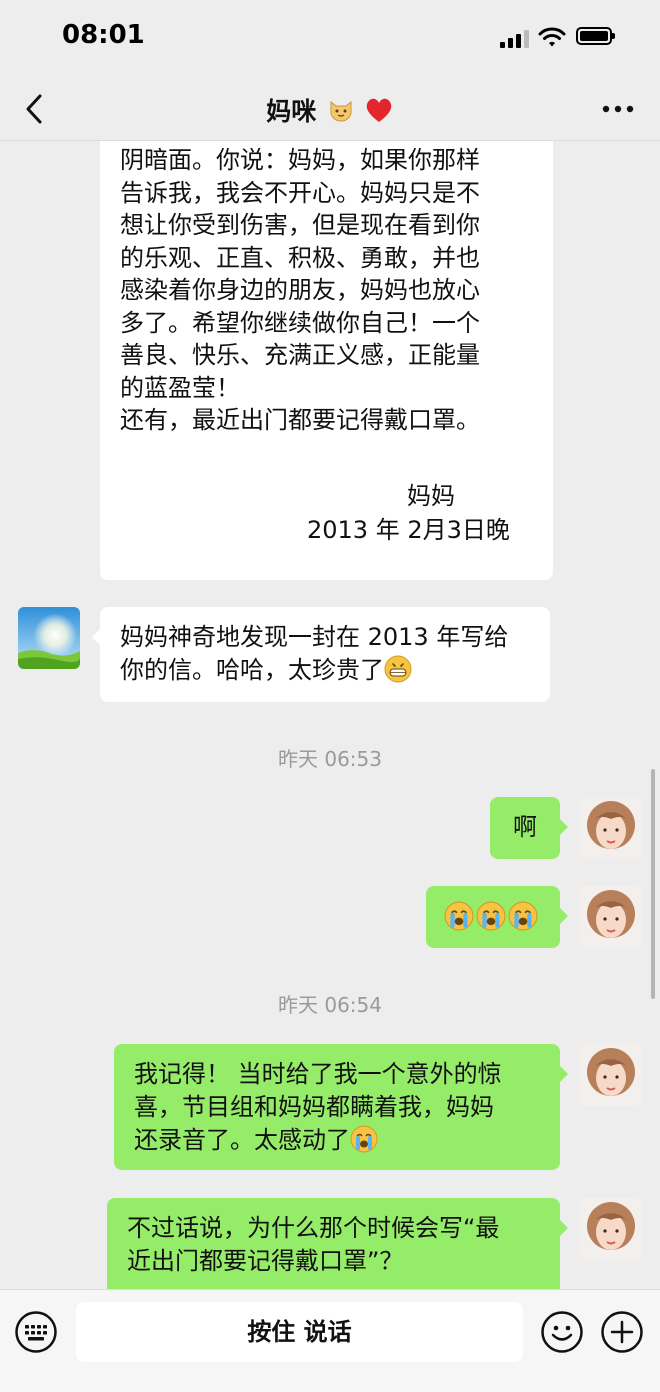  I want to click on letter-signature: 妈妈, so click(431, 496).